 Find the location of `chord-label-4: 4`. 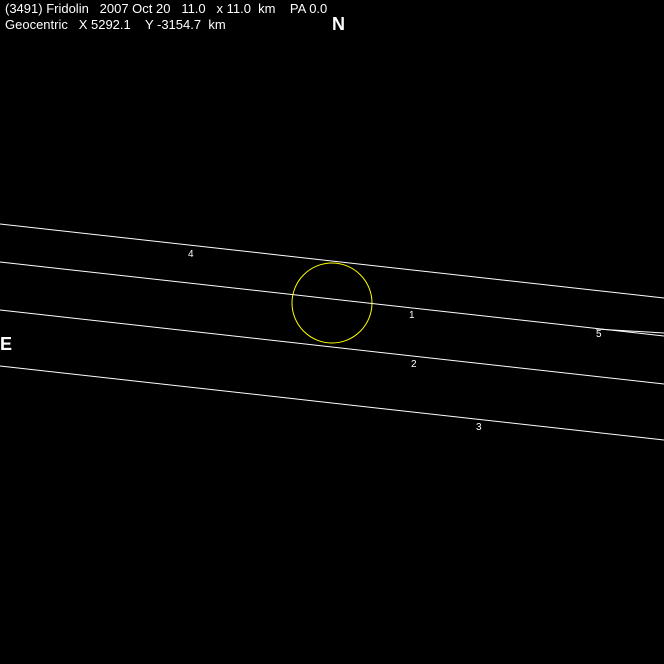

chord-label-4: 4 is located at coordinates (191, 254).